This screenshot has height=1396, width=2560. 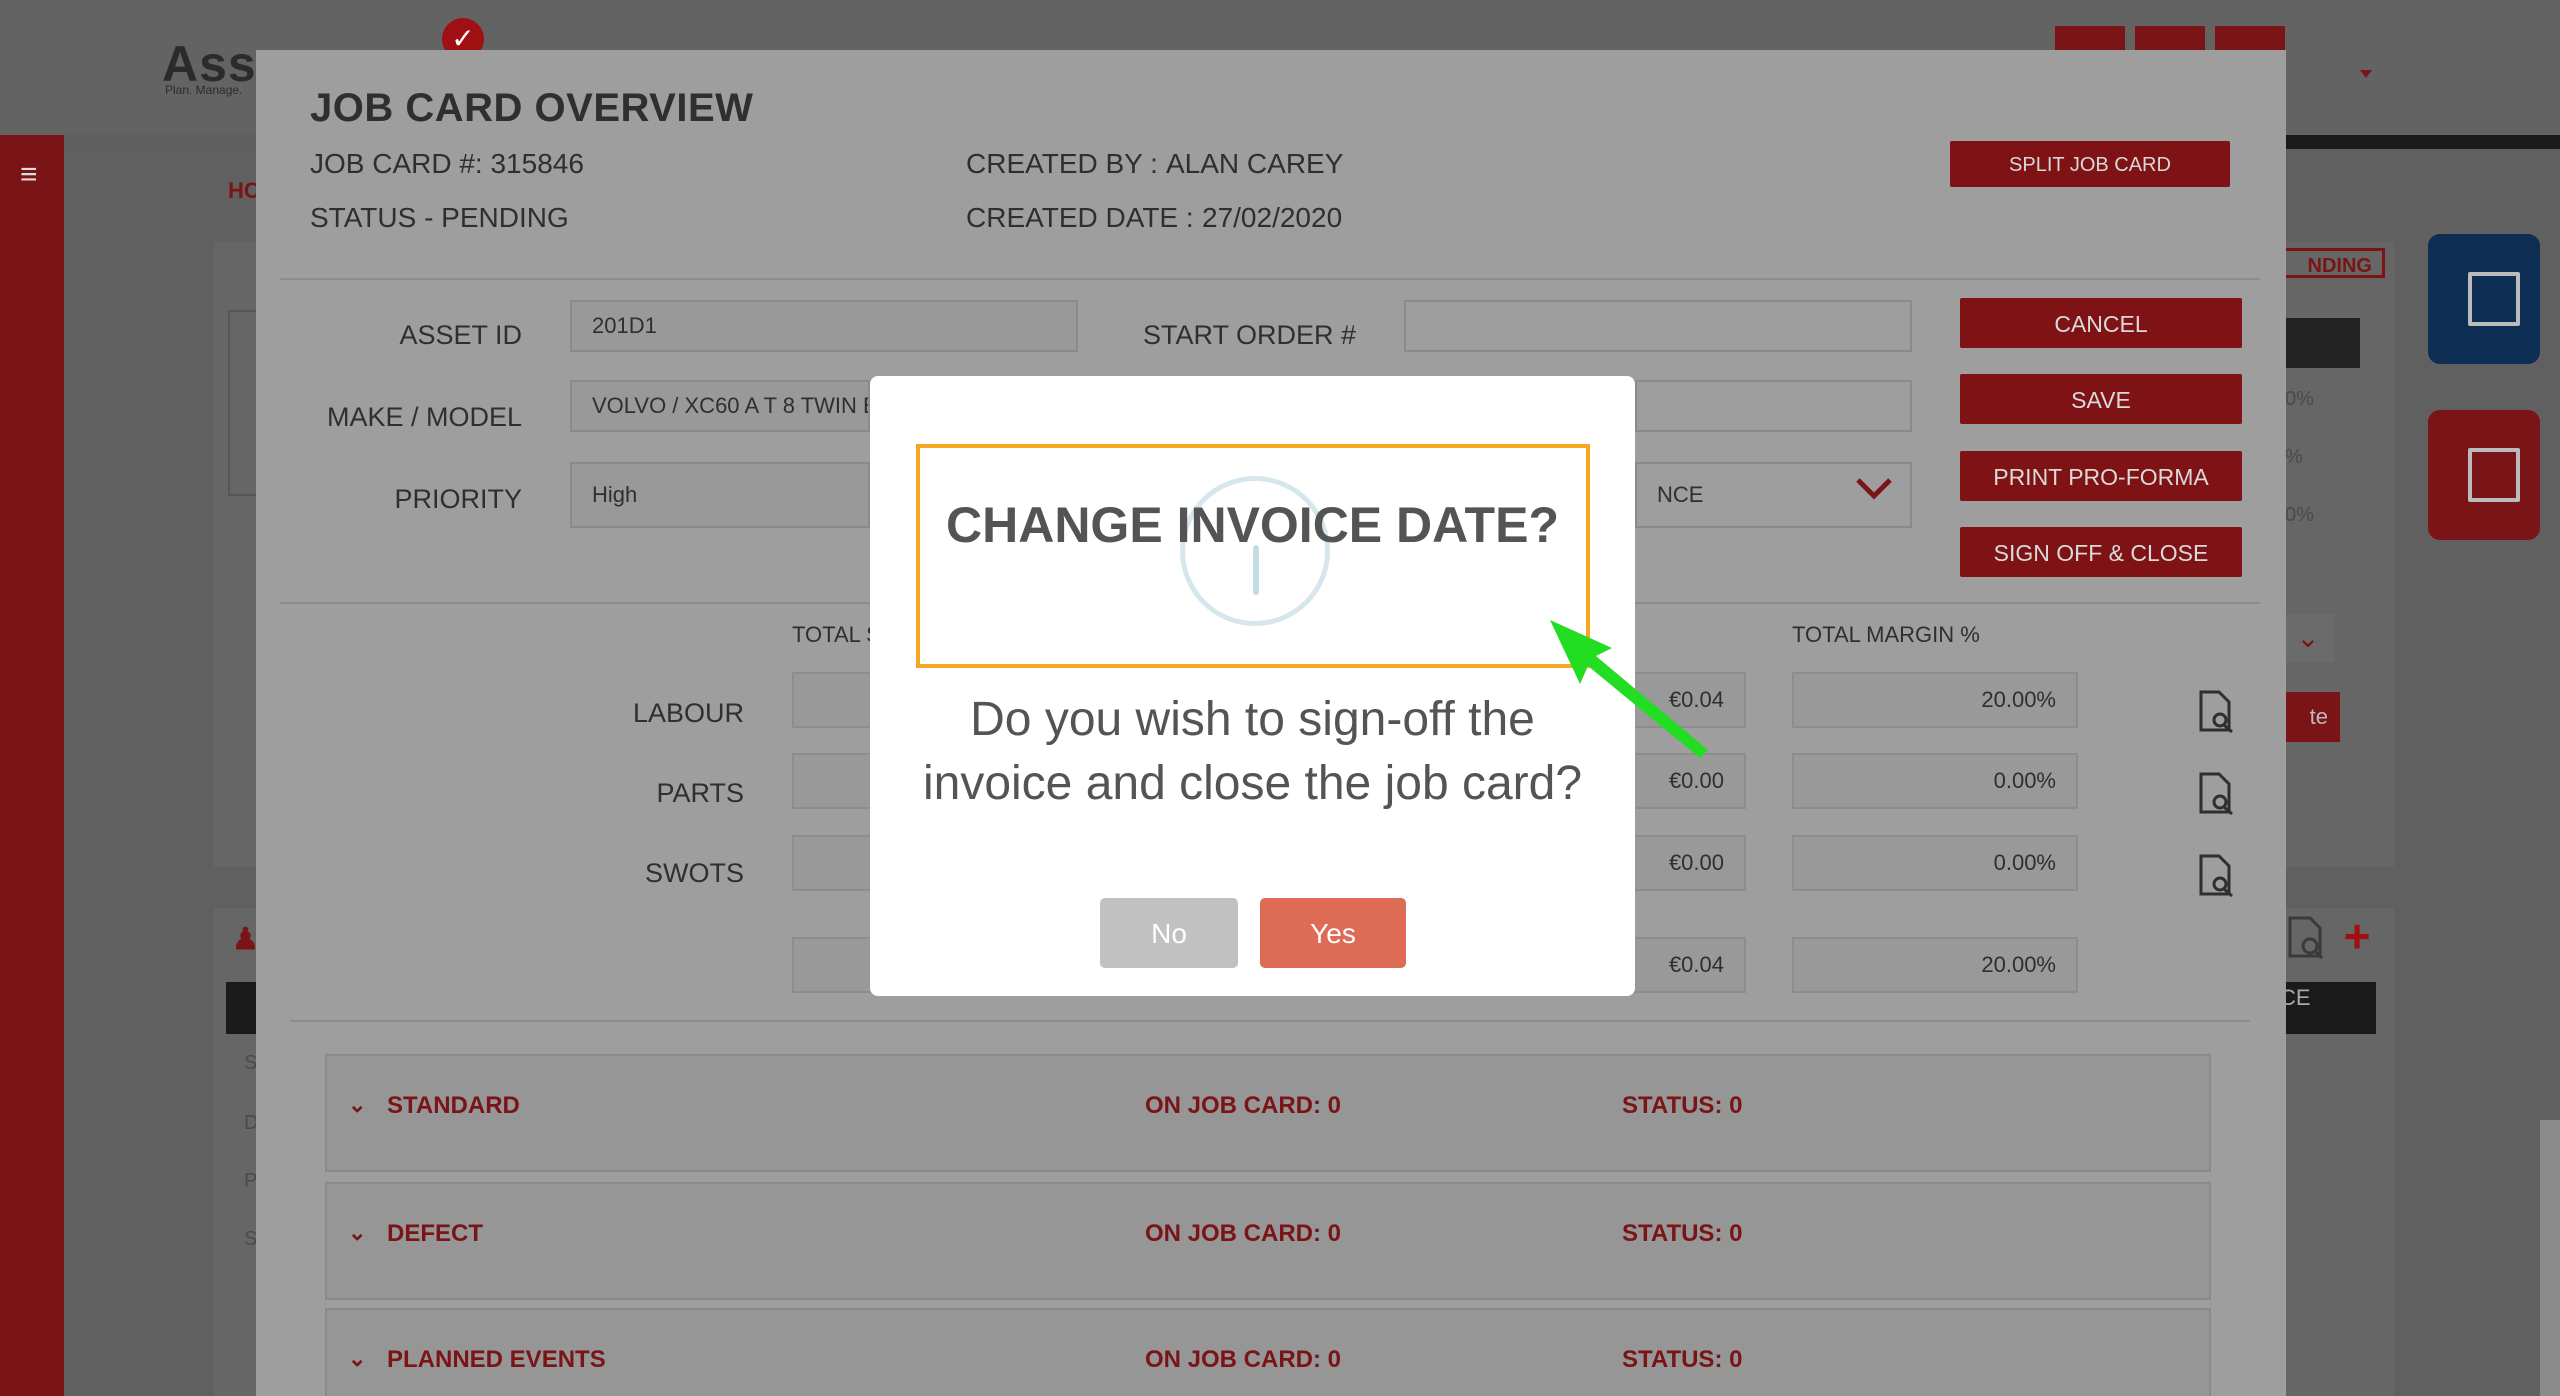 What do you see at coordinates (1682, 1105) in the screenshot?
I see `standard-status: STATUS: 0` at bounding box center [1682, 1105].